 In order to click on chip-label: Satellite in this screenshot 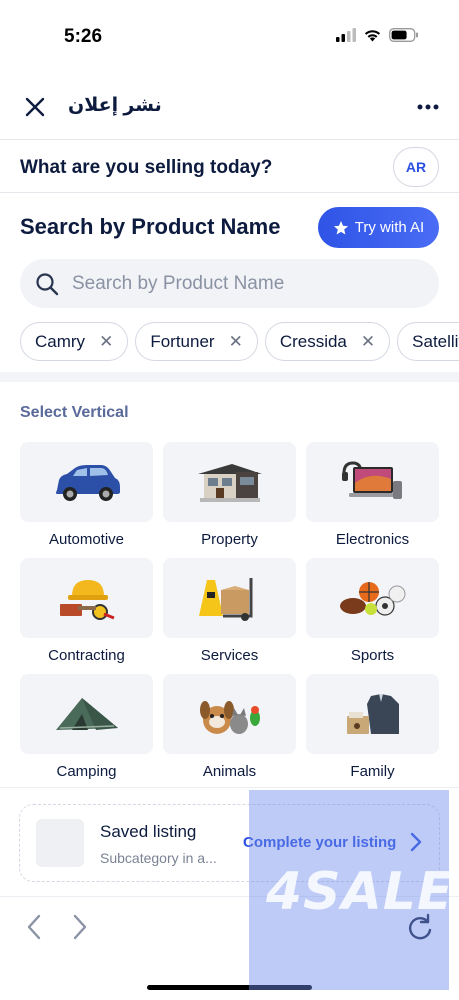, I will do `click(435, 341)`.